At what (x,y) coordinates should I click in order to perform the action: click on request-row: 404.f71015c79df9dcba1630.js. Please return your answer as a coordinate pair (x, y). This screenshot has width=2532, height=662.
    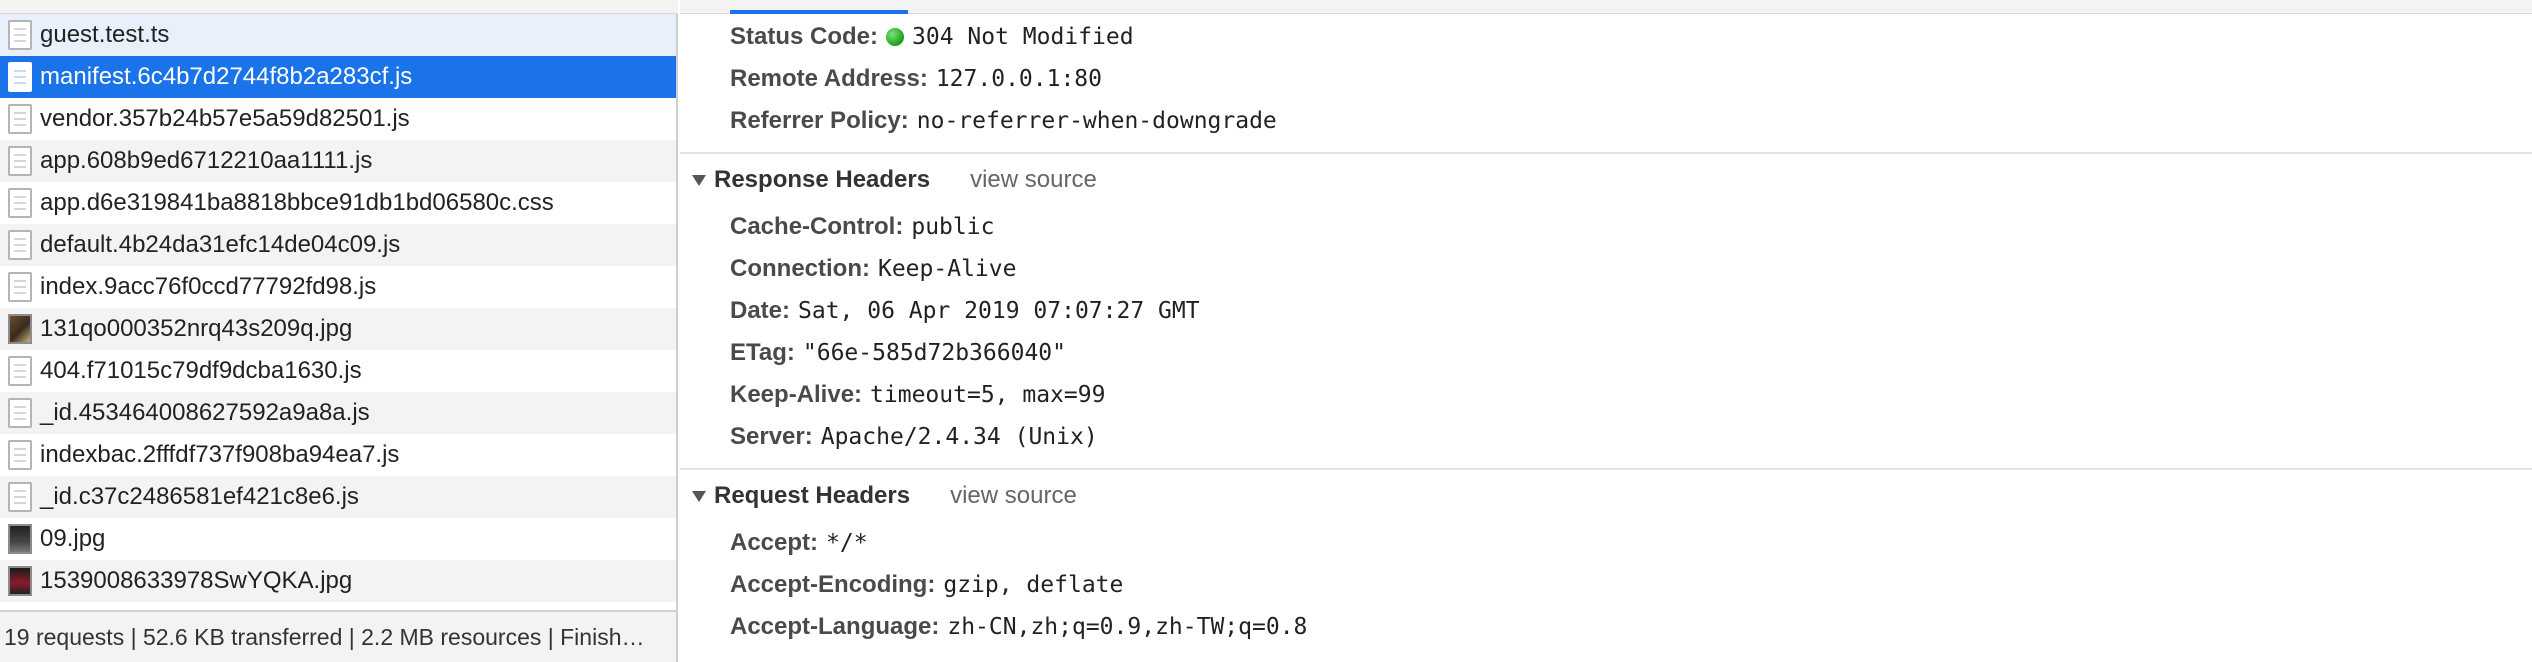
    Looking at the image, I should click on (338, 371).